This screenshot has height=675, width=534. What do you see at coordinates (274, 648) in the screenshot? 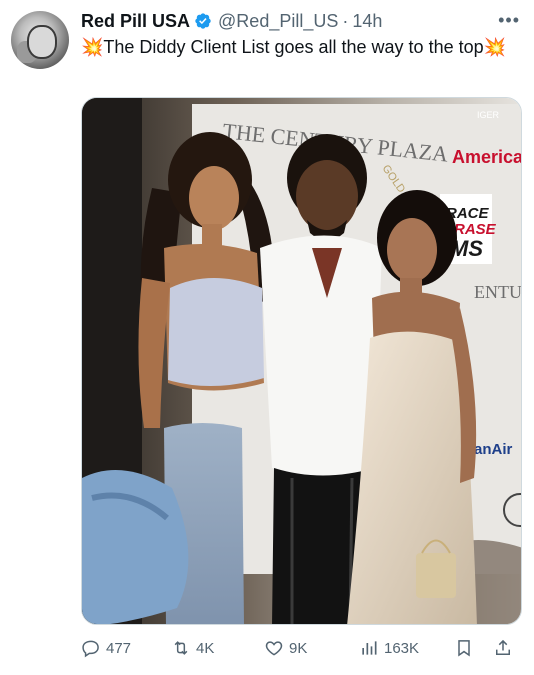
I see `heart-icon` at bounding box center [274, 648].